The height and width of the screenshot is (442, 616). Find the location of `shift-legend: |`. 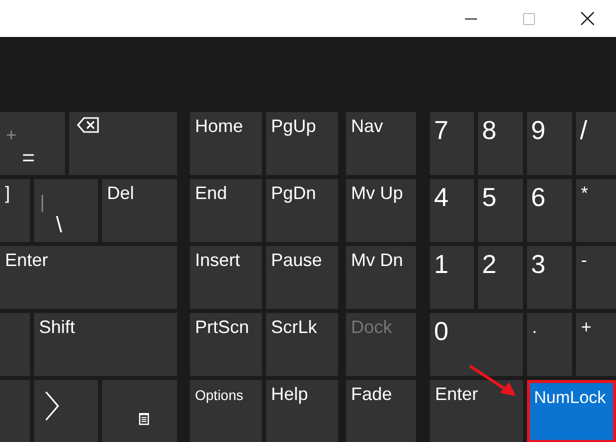

shift-legend: | is located at coordinates (42, 203).